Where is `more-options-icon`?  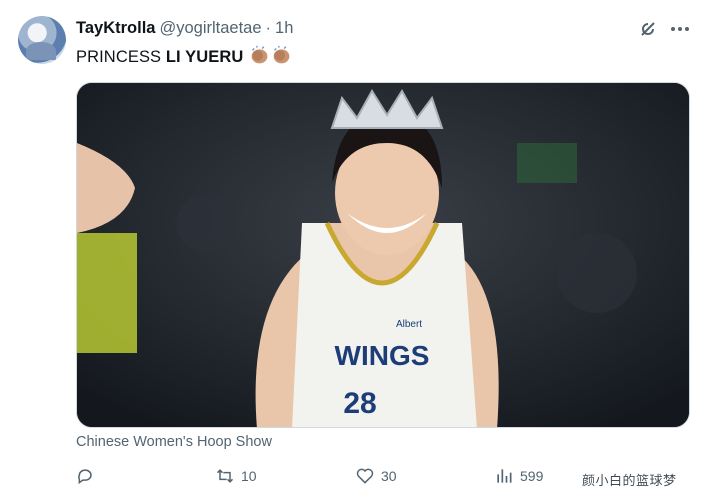
more-options-icon is located at coordinates (680, 29).